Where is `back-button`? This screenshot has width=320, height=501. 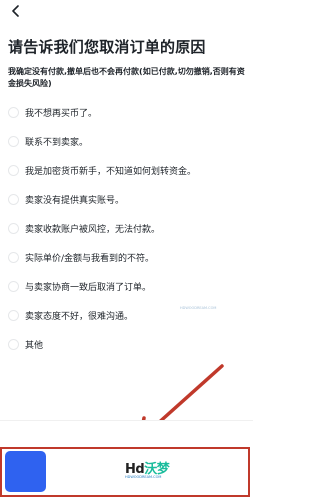 back-button is located at coordinates (16, 11).